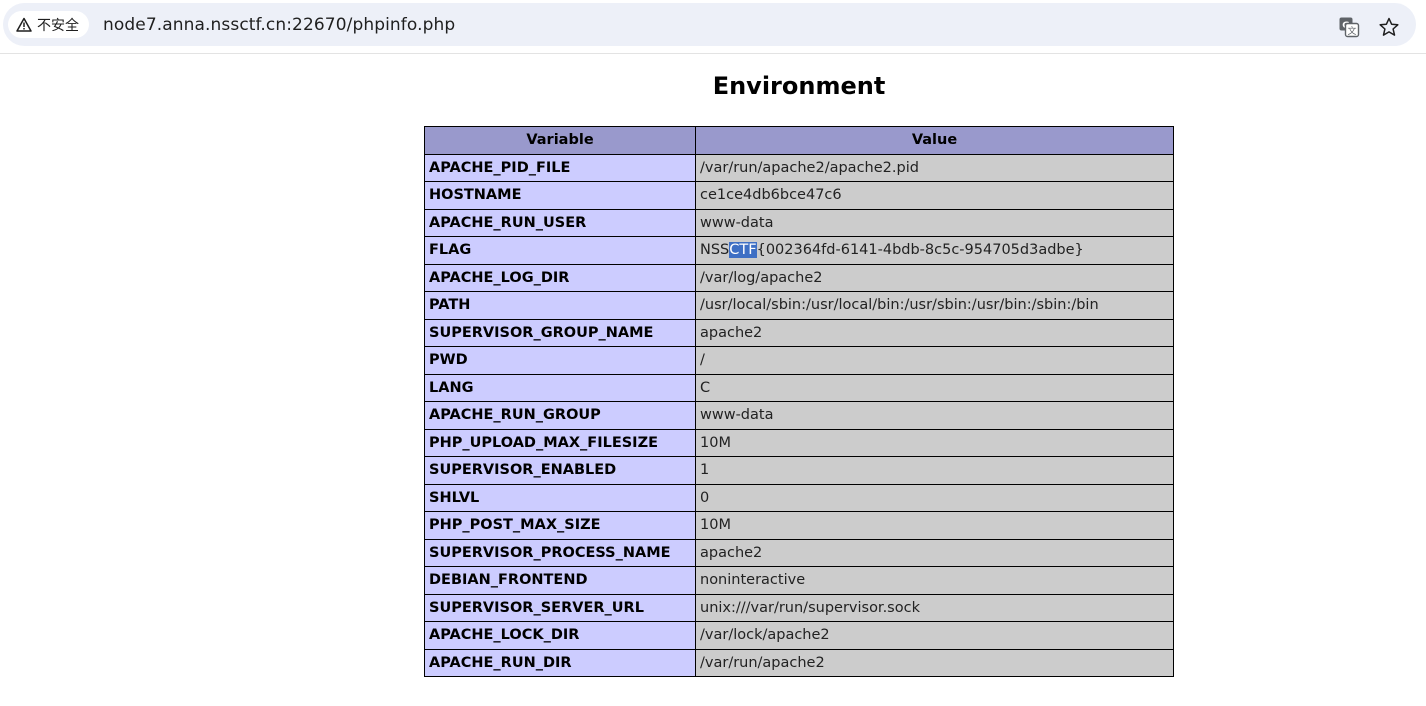 This screenshot has height=706, width=1426. I want to click on variable-value: C, so click(934, 387).